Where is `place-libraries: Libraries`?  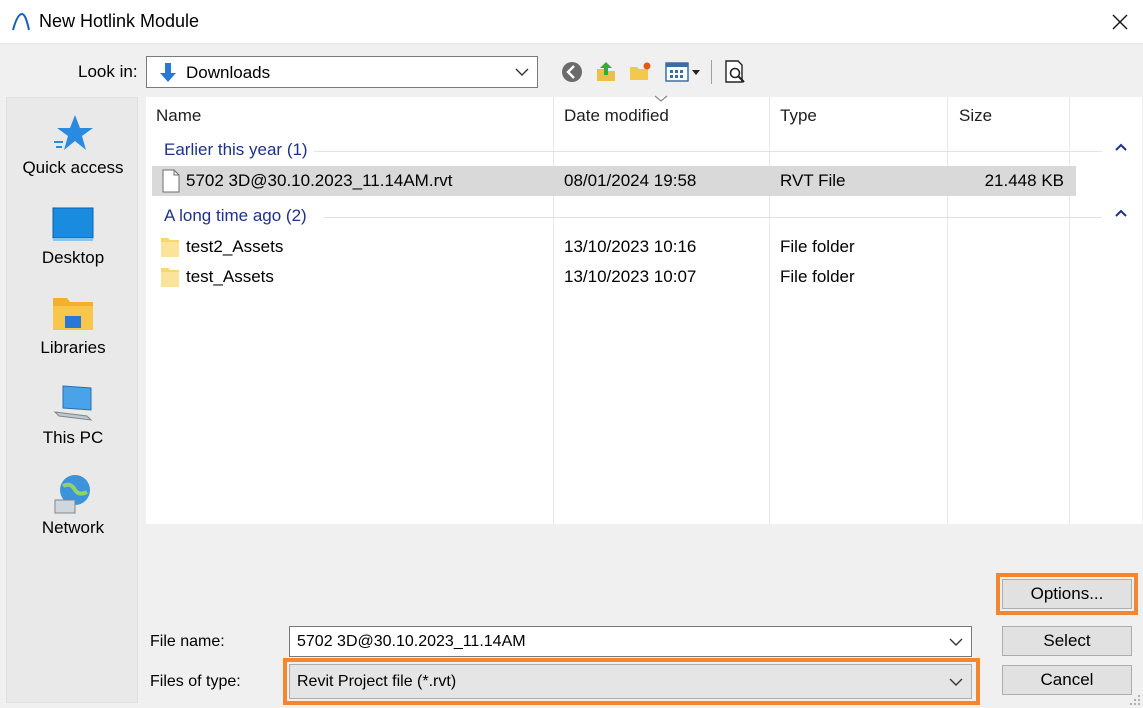
place-libraries: Libraries is located at coordinates (73, 325).